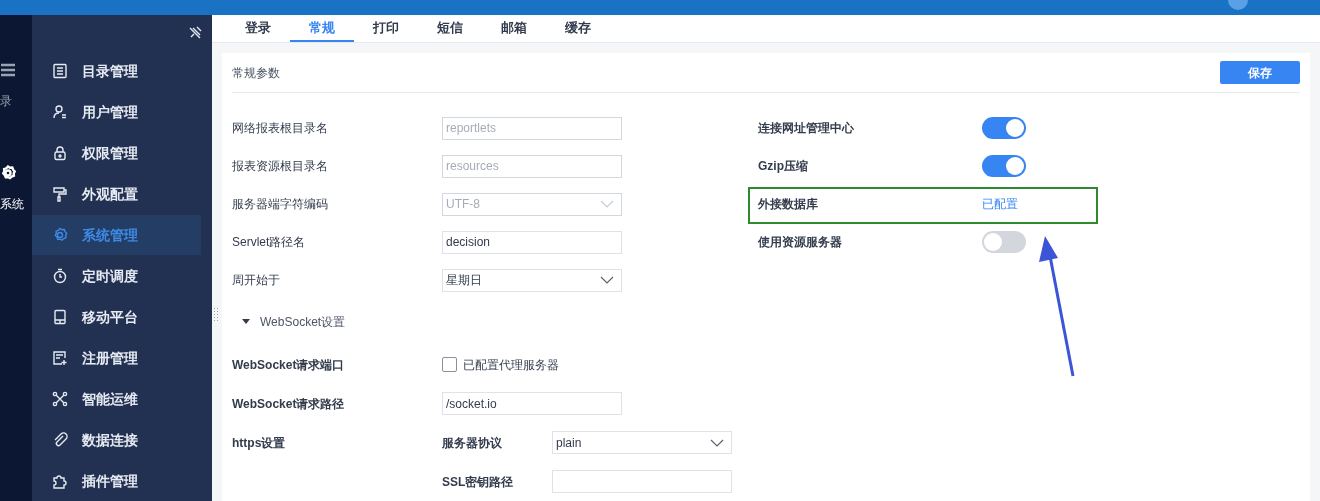  I want to click on form-icon, so click(60, 358).